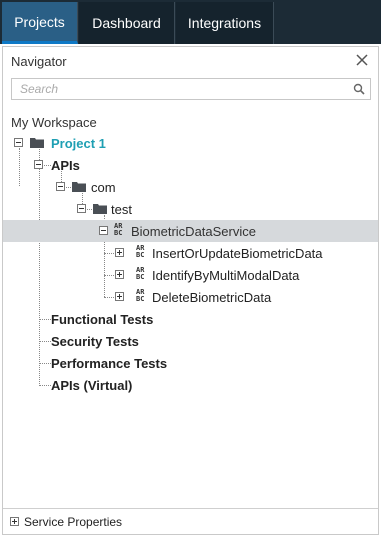  Describe the element at coordinates (65, 165) in the screenshot. I see `apis-label: APIs` at that location.